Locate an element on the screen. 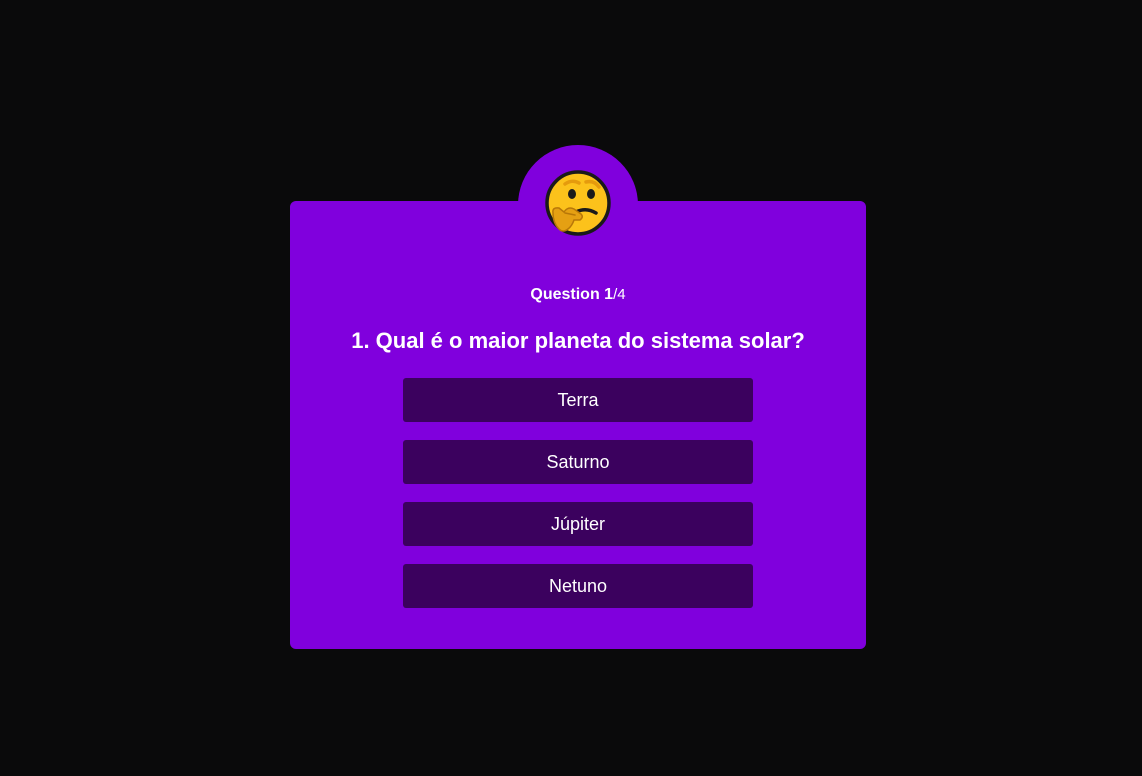  answer-option-saturno: Saturno is located at coordinates (578, 462).